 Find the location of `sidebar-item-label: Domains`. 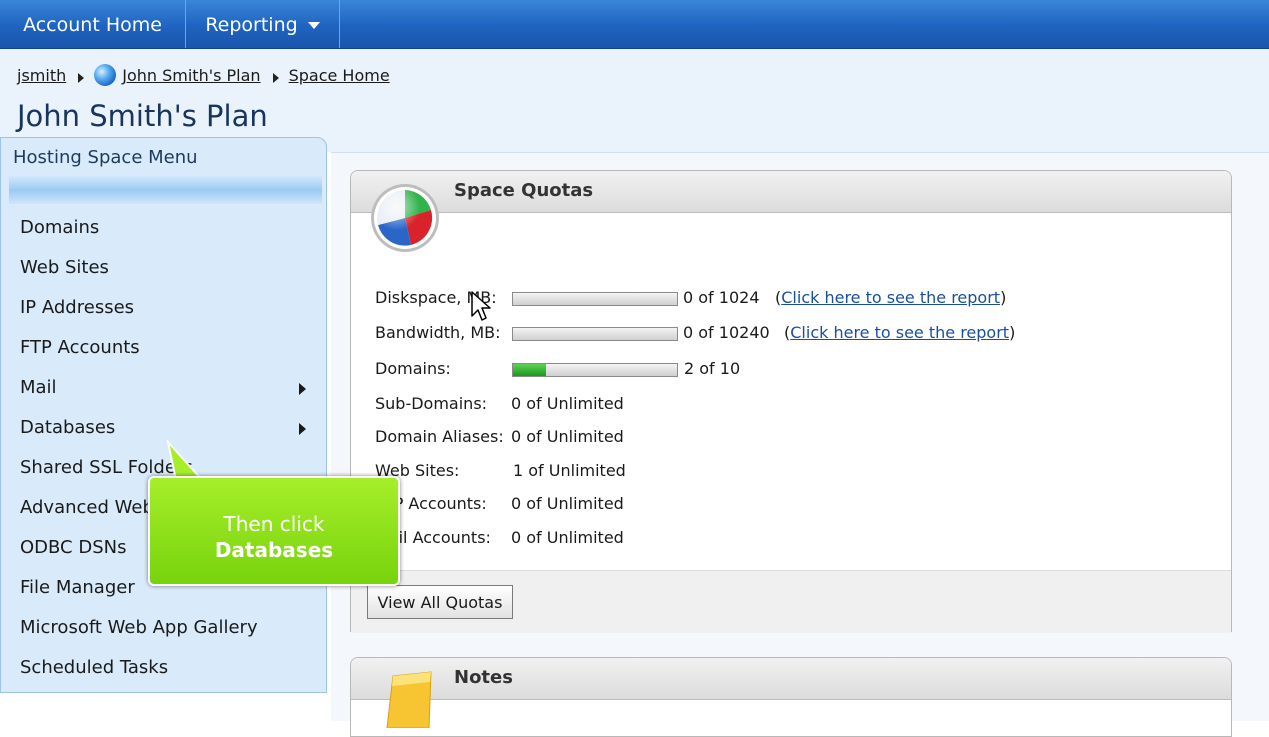

sidebar-item-label: Domains is located at coordinates (60, 227).